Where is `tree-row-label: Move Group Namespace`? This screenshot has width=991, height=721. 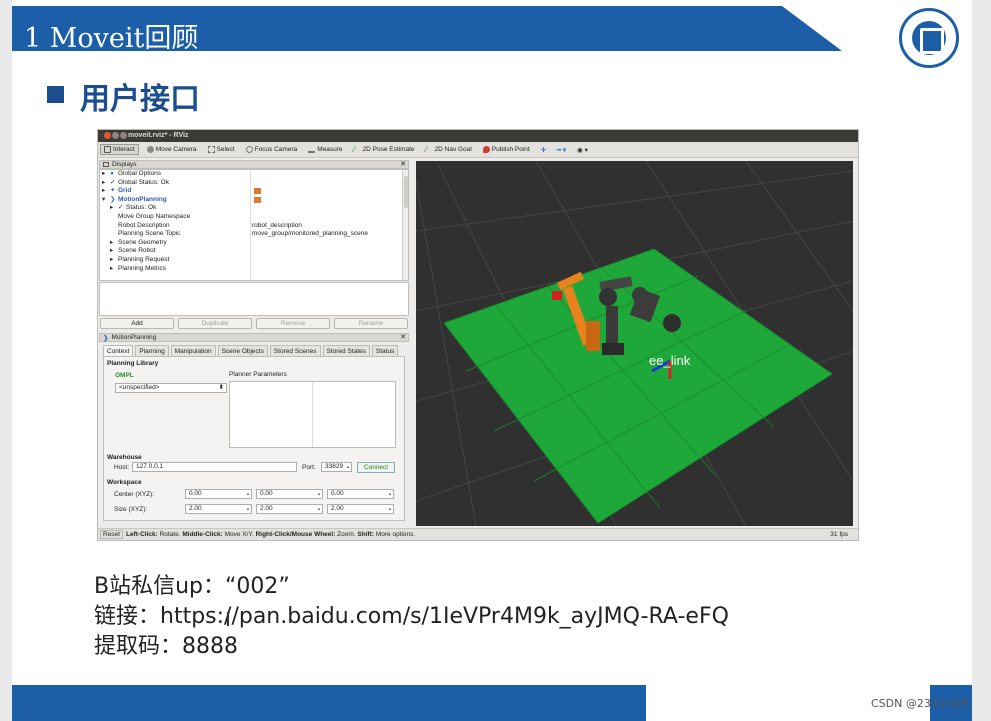 tree-row-label: Move Group Namespace is located at coordinates (154, 216).